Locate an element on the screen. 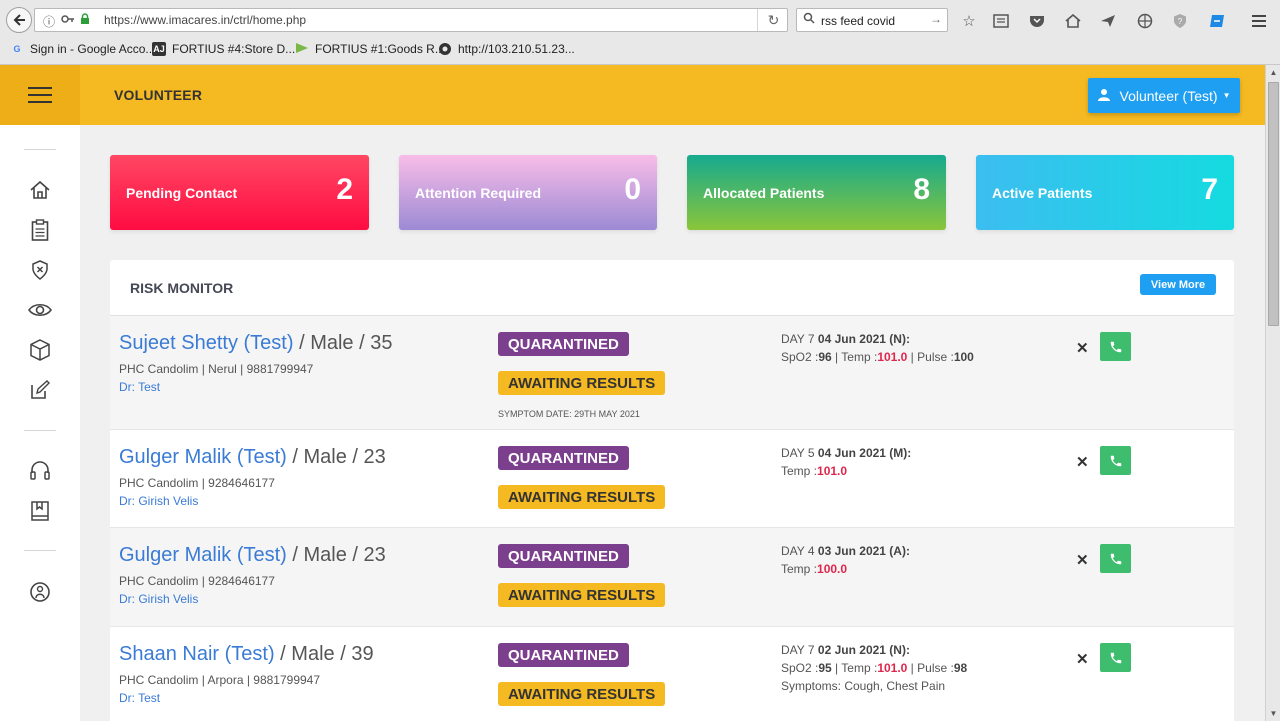 The height and width of the screenshot is (721, 1280). send-icon is located at coordinates (1108, 21).